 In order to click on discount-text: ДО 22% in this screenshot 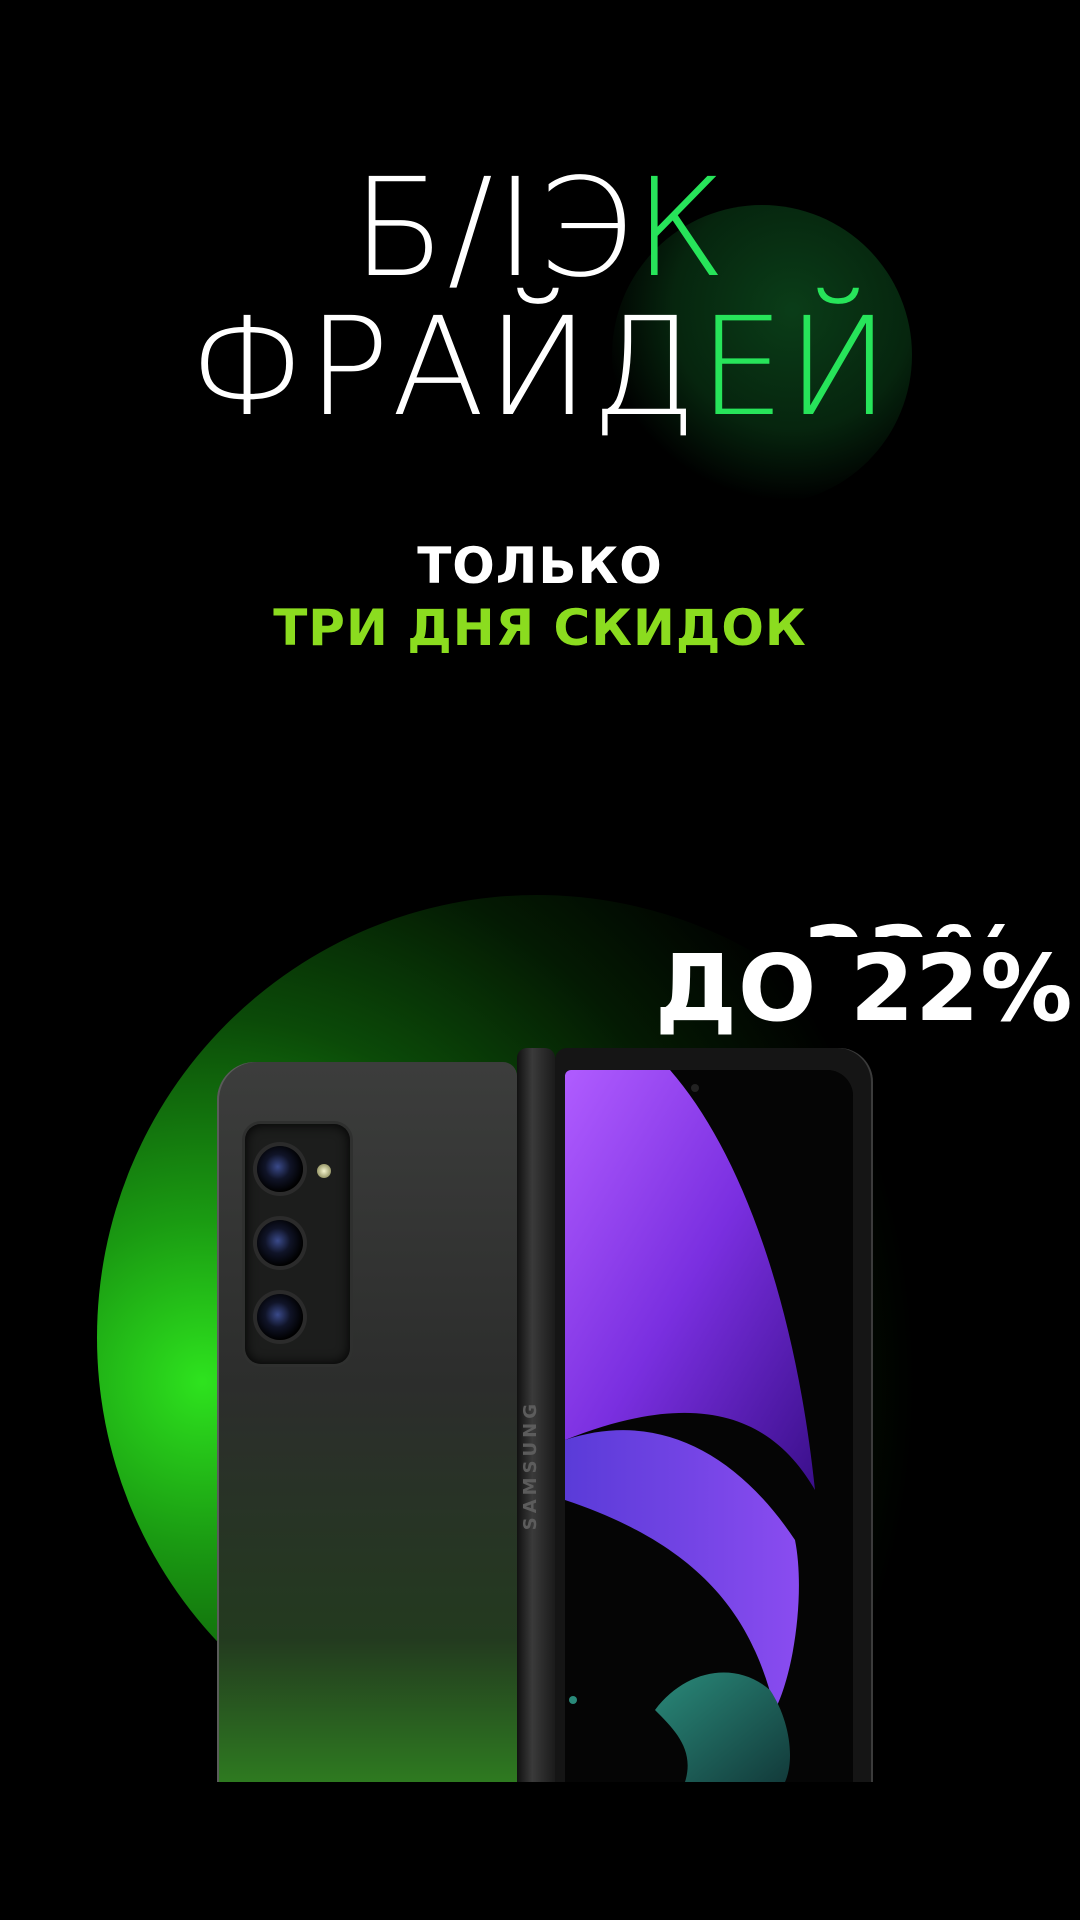, I will do `click(864, 988)`.